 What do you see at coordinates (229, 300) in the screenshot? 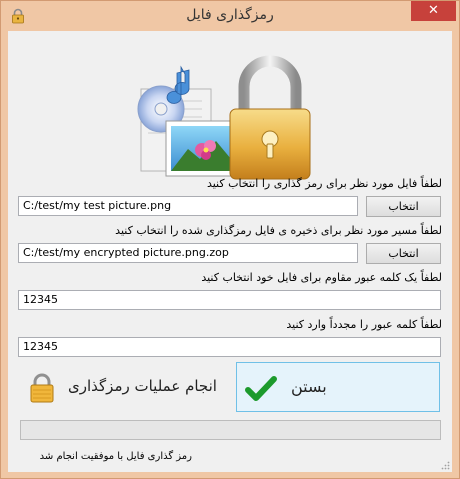
I see `password-input: 12345` at bounding box center [229, 300].